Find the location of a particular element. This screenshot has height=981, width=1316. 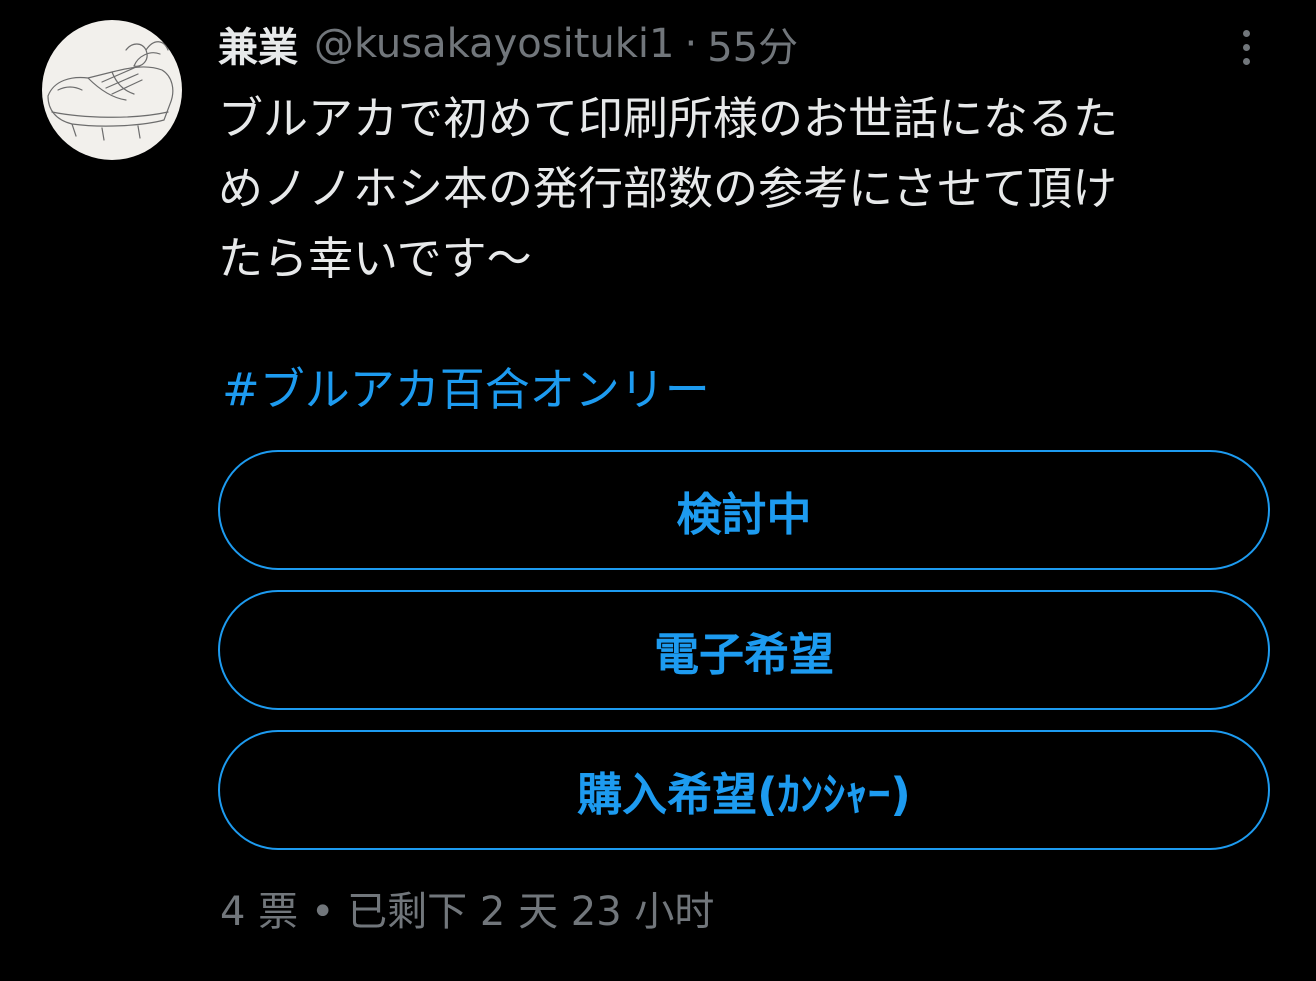

tweet-header: 兼業 @kusakayosituki1 · 55分 is located at coordinates (508, 44).